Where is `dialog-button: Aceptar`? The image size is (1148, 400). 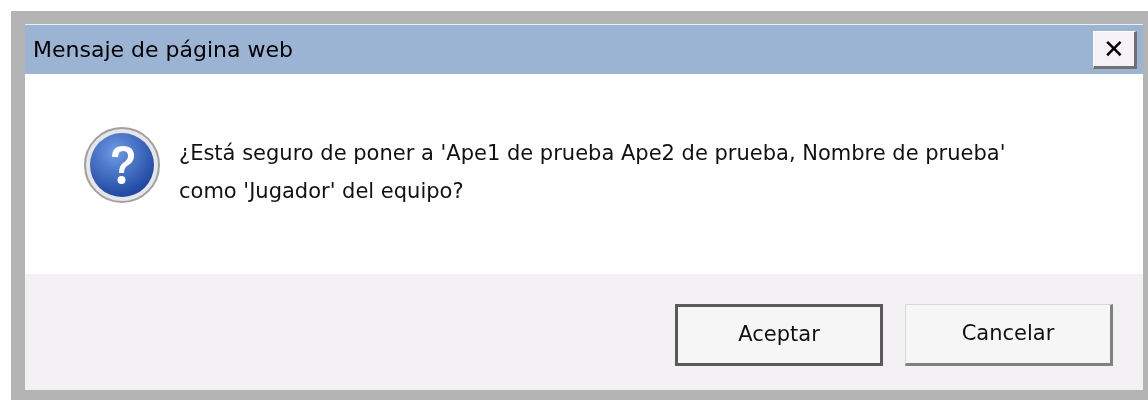 dialog-button: Aceptar is located at coordinates (779, 335).